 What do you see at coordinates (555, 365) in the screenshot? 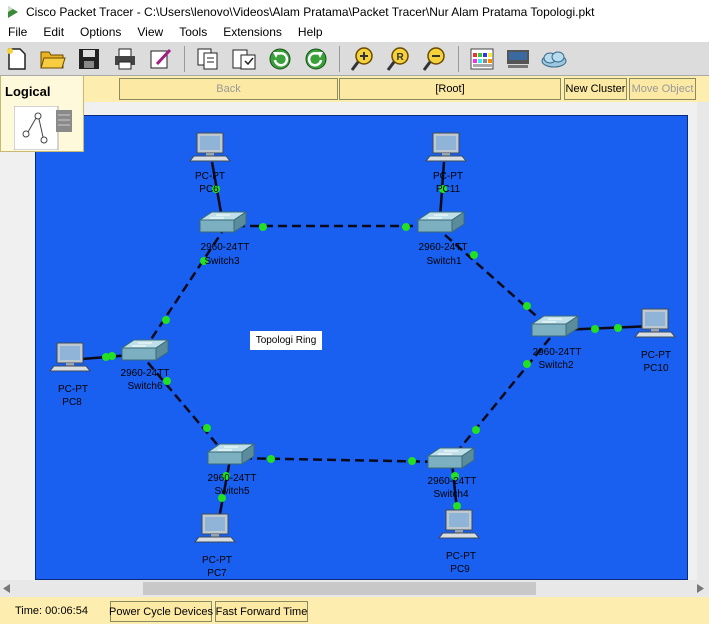
I see `device-name-label: Switch2` at bounding box center [555, 365].